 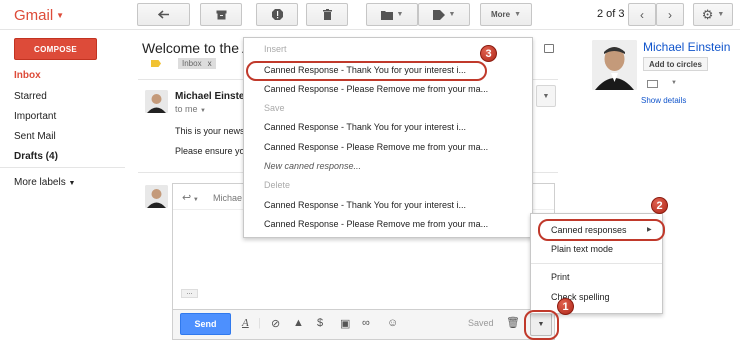 I want to click on folder-icon, so click(x=386, y=15).